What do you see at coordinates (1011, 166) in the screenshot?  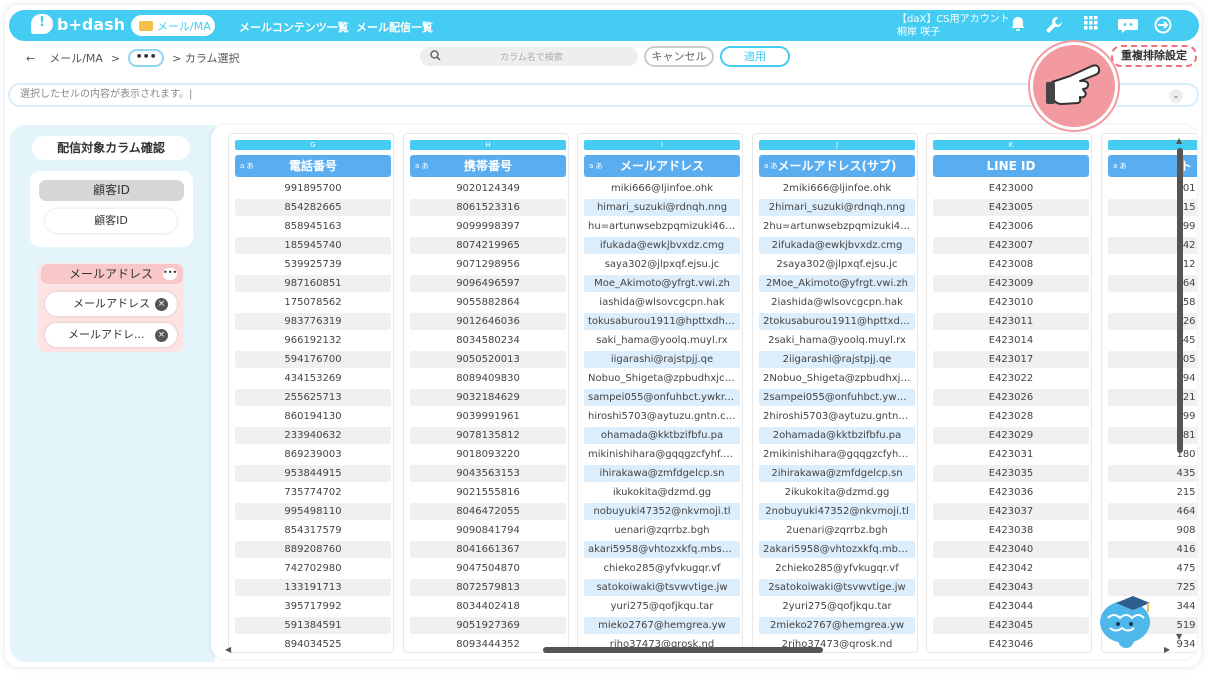 I see `column-header: LINE ID` at bounding box center [1011, 166].